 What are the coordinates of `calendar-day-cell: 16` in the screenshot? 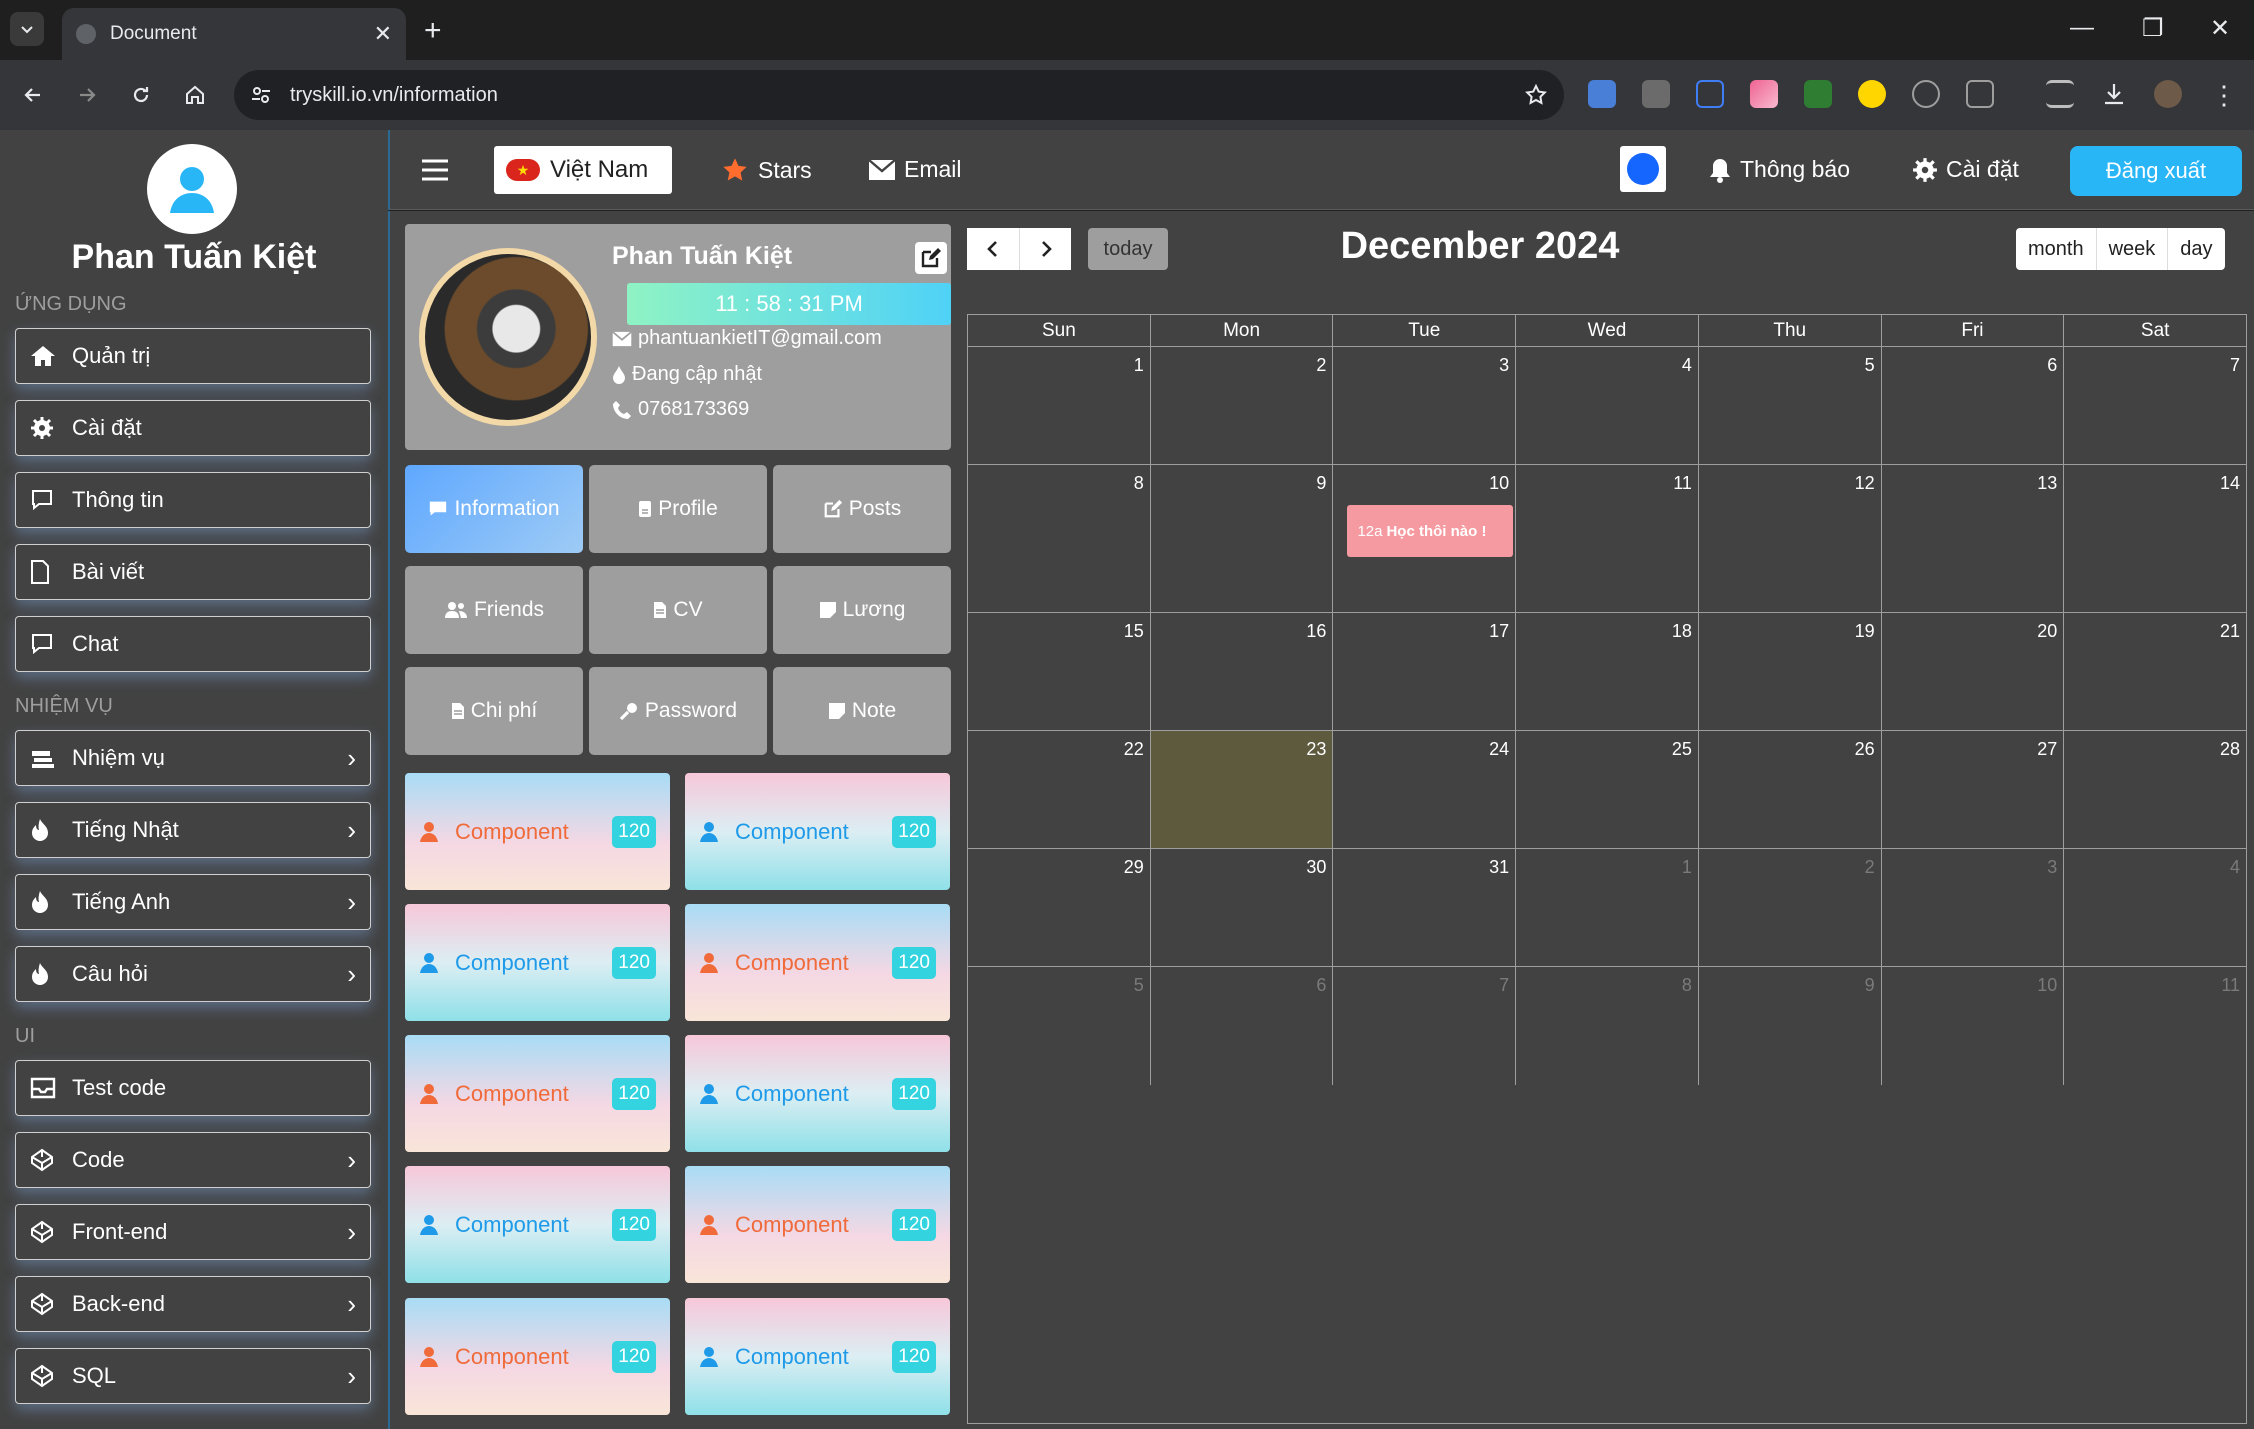 It's located at (1242, 671).